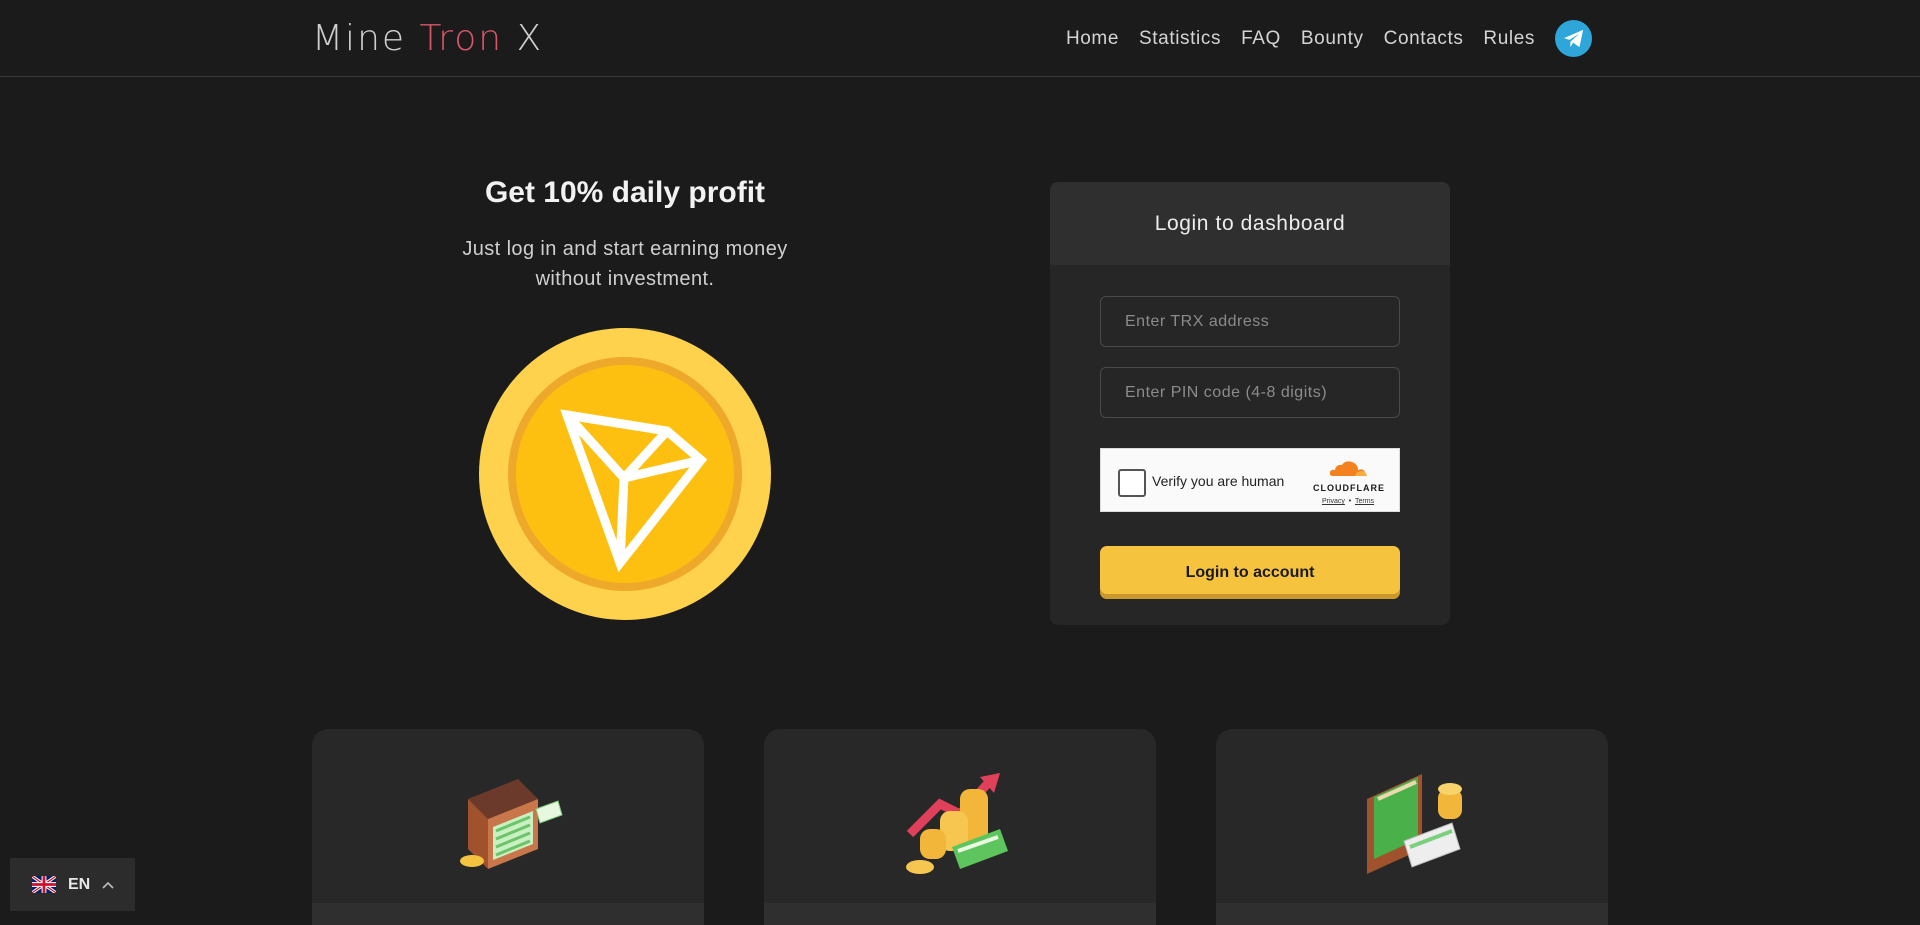 The width and height of the screenshot is (1920, 925). I want to click on nav-bounty: Bounty, so click(1332, 39).